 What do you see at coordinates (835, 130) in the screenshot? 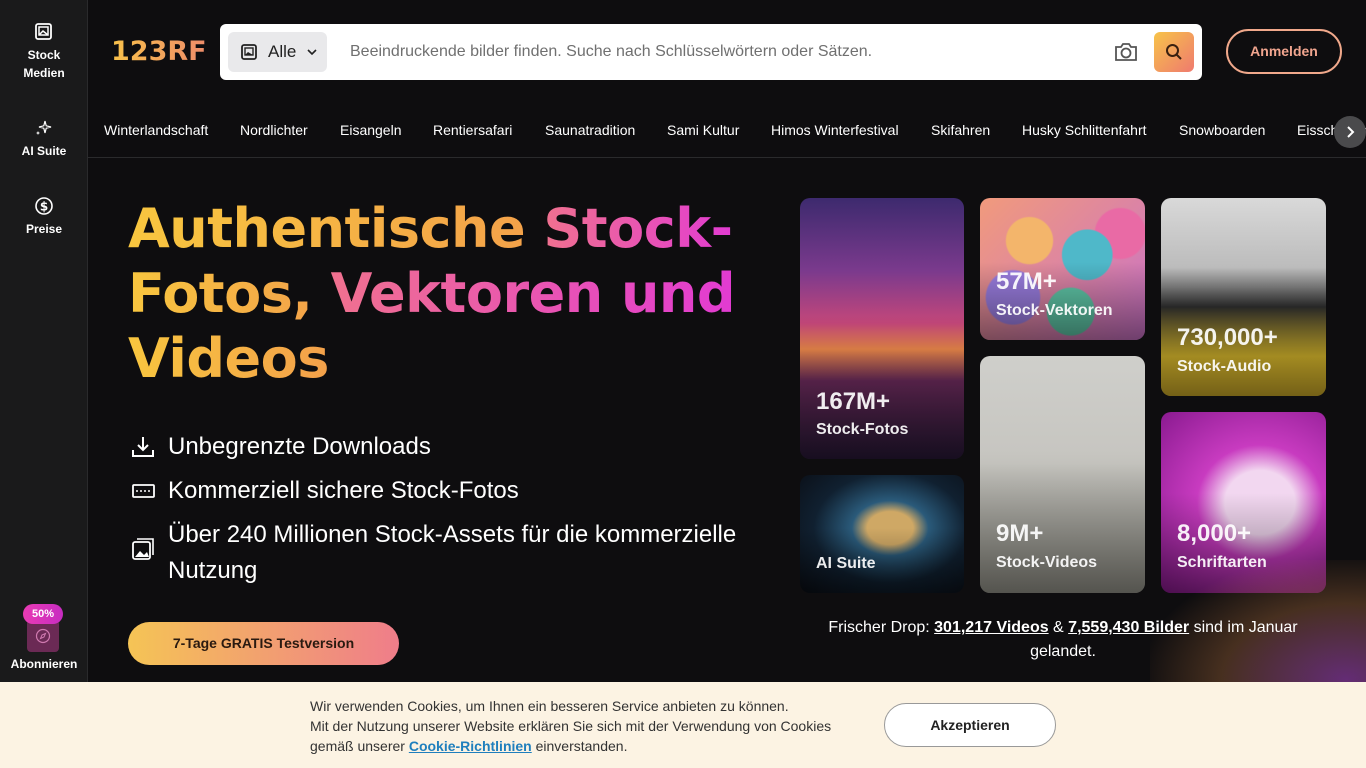
I see `tag-item: Himos Winterfestival` at bounding box center [835, 130].